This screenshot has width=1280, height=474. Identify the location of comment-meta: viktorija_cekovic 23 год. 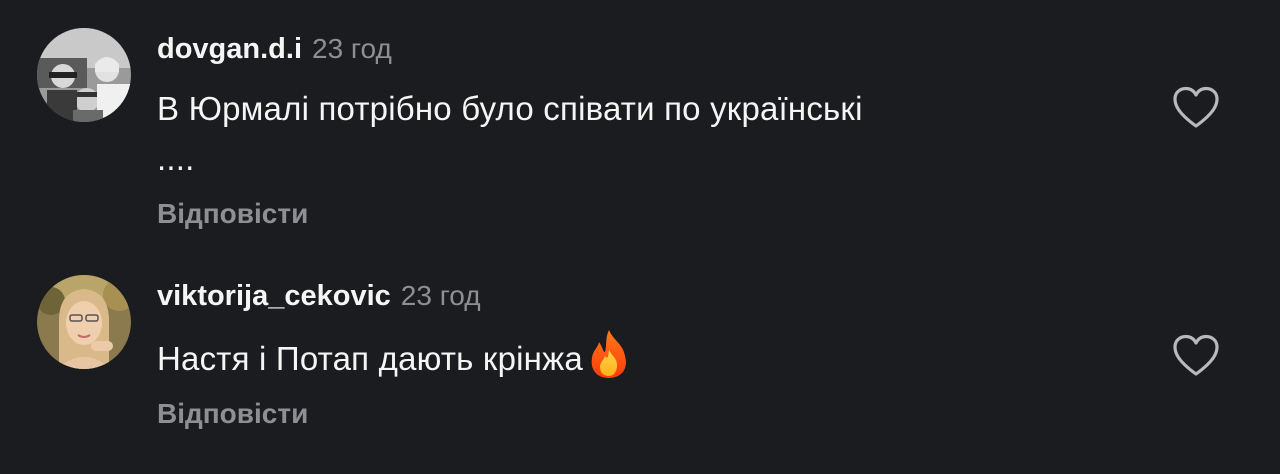
(319, 296).